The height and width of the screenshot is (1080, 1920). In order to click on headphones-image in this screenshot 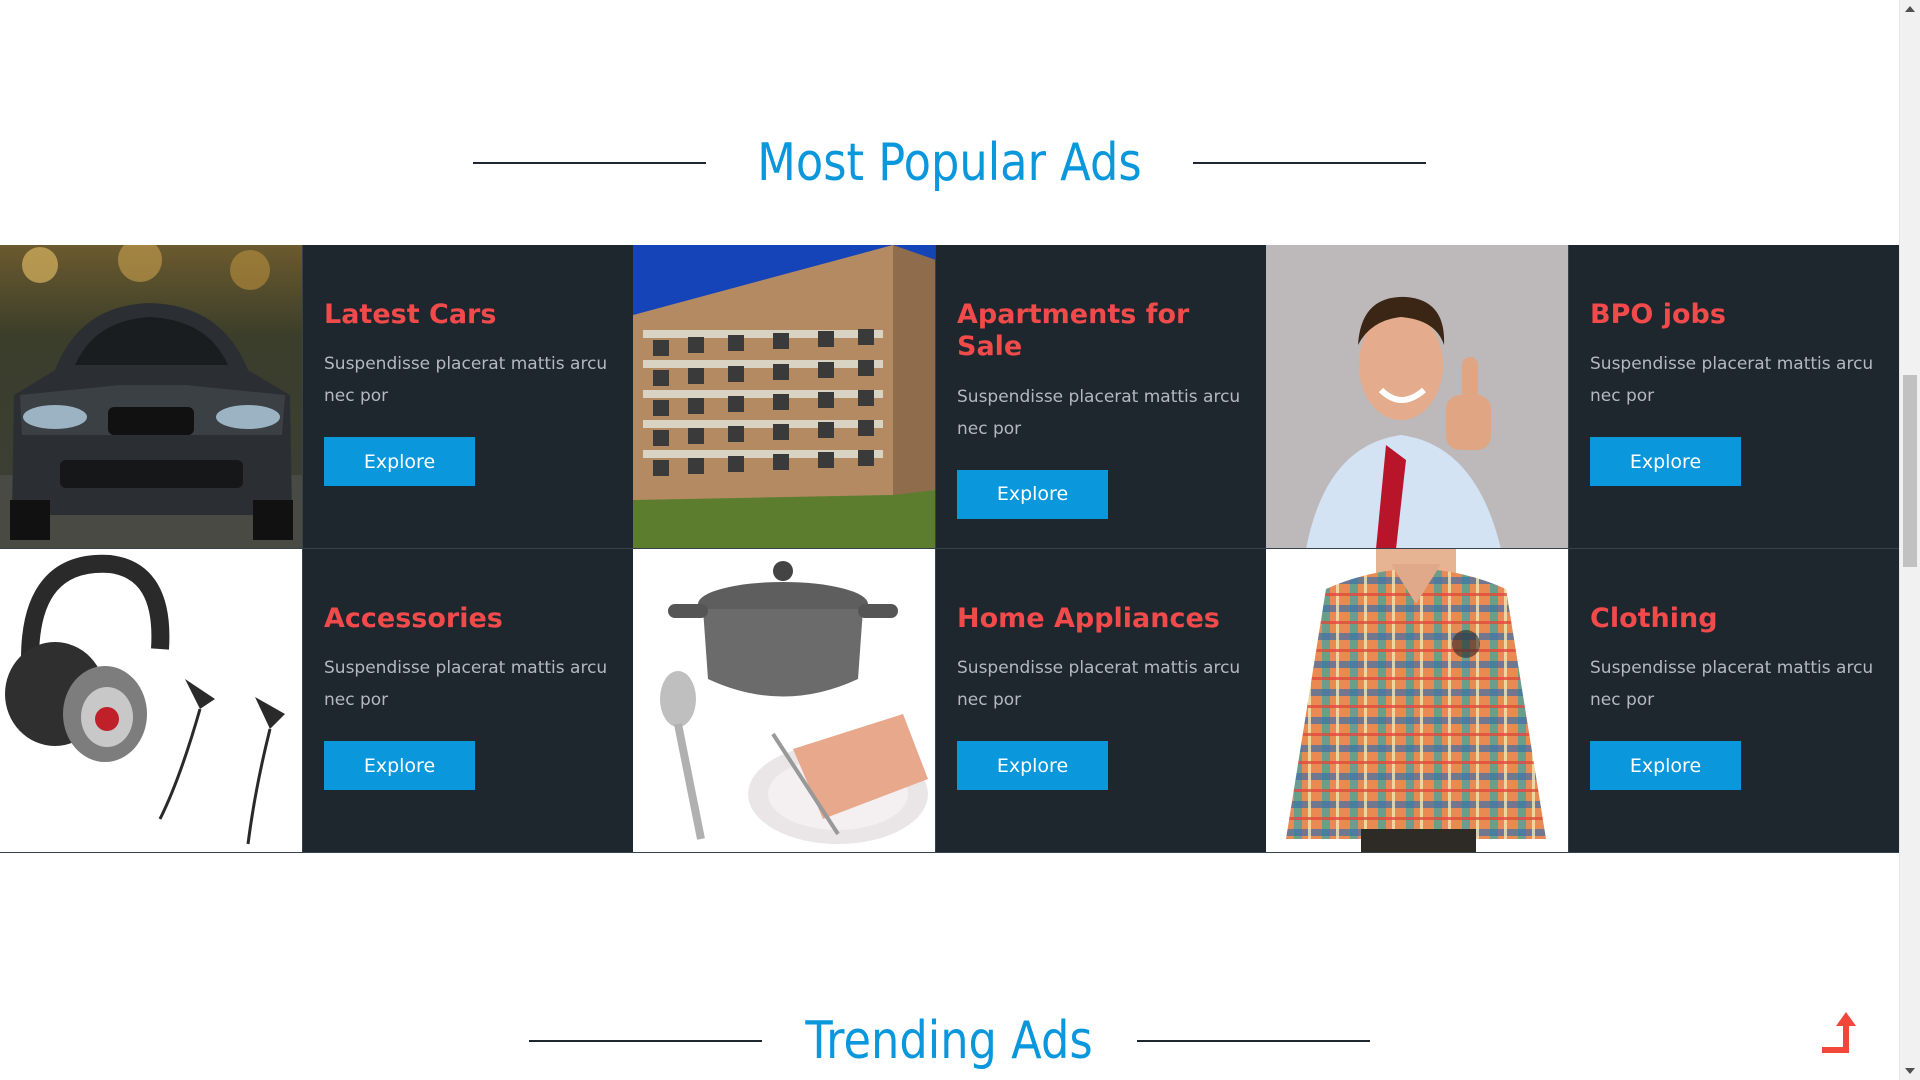, I will do `click(151, 700)`.